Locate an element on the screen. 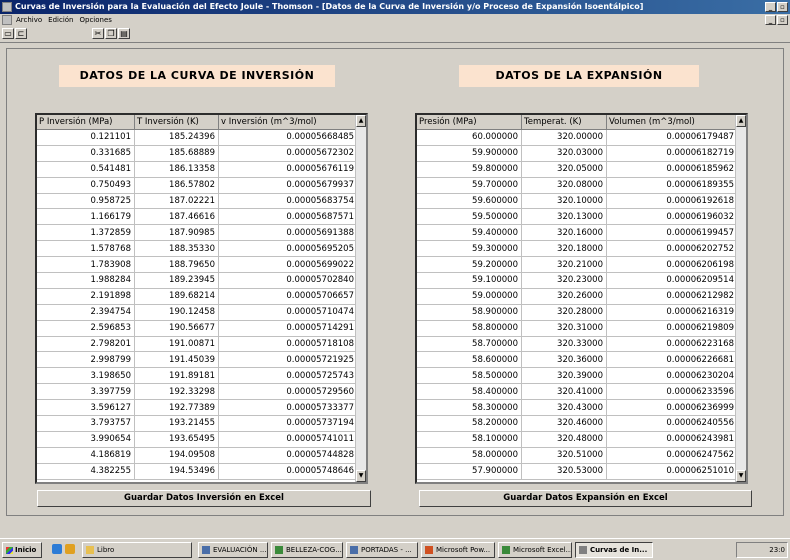 The width and height of the screenshot is (790, 560). table-row: 2.998799 191.45039 0.00005721925 is located at coordinates (197, 360).